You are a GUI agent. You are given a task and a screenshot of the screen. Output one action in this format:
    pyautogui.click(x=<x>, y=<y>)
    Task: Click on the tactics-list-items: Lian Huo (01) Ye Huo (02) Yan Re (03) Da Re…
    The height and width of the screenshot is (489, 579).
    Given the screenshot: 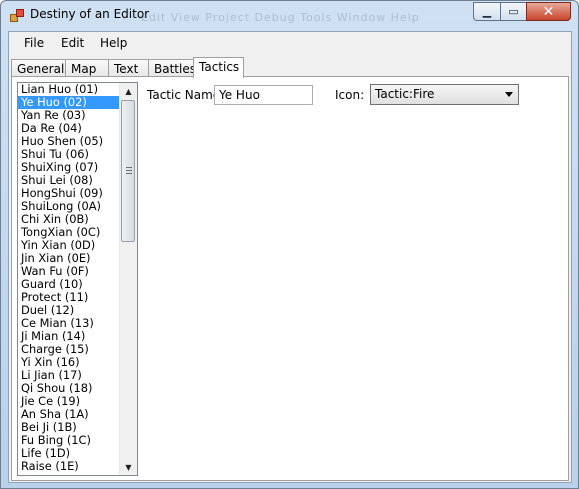 What is the action you would take?
    pyautogui.click(x=69, y=279)
    